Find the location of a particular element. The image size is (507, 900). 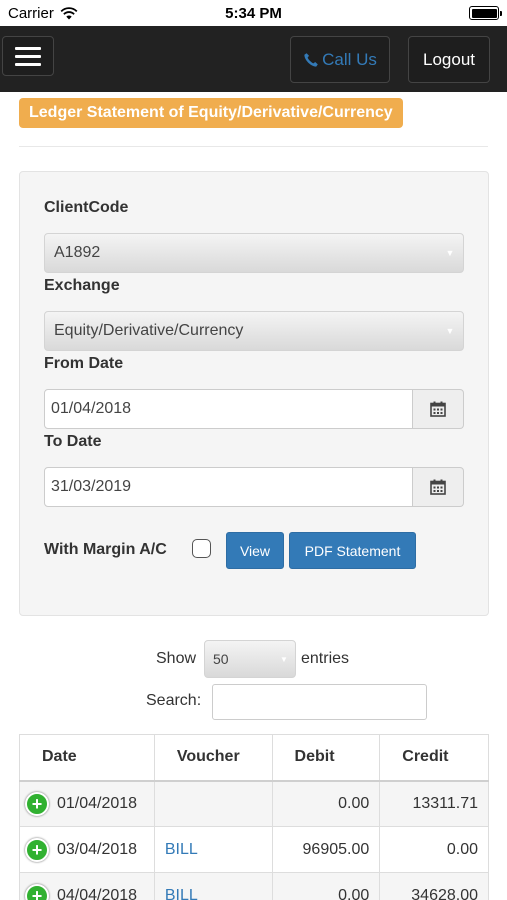

entries-select: 50 ▼ is located at coordinates (250, 659).